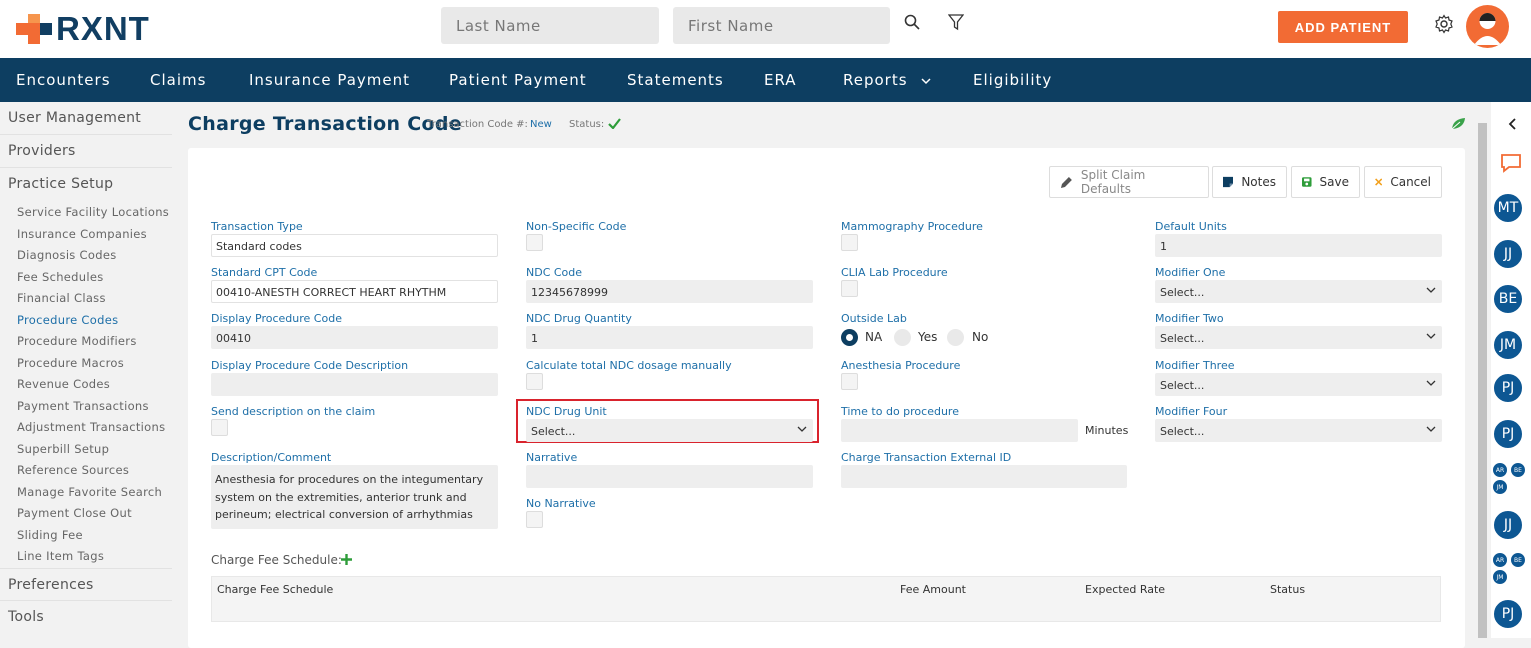 Image resolution: width=1531 pixels, height=648 pixels. What do you see at coordinates (1258, 182) in the screenshot?
I see `notes-label: Notes` at bounding box center [1258, 182].